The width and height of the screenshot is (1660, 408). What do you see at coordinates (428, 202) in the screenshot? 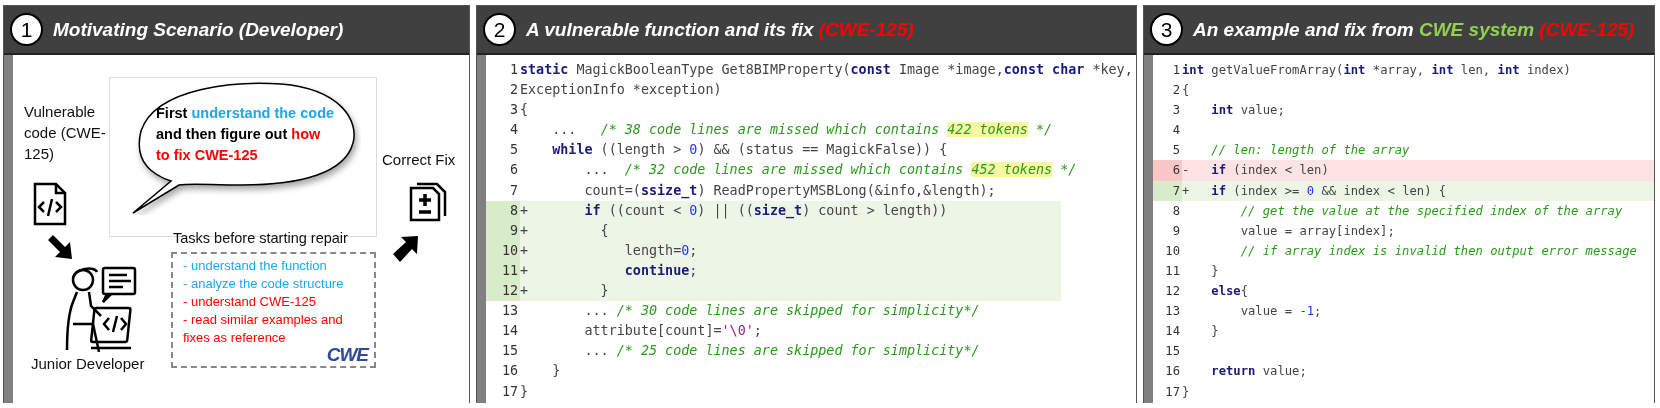
I see `document-plus-minus-icon` at bounding box center [428, 202].